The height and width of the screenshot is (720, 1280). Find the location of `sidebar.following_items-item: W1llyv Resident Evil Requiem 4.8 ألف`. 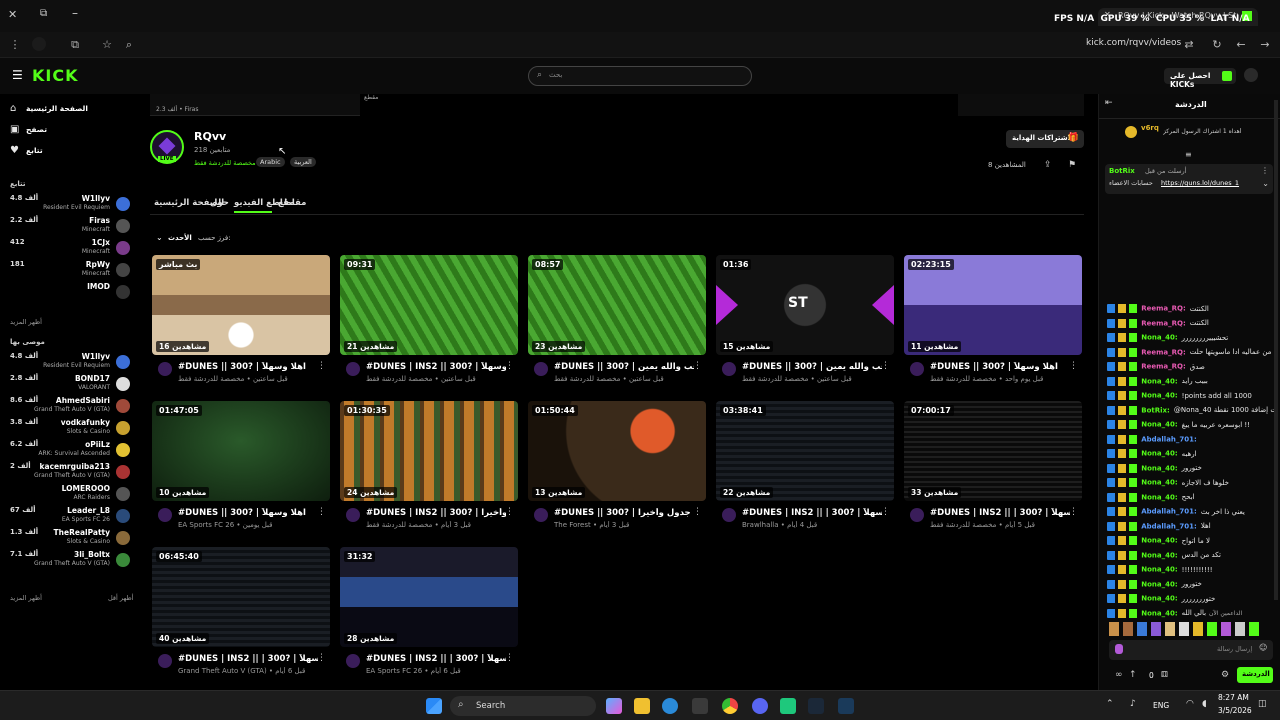

sidebar.following_items-item: W1llyv Resident Evil Requiem 4.8 ألف is located at coordinates (69, 205).